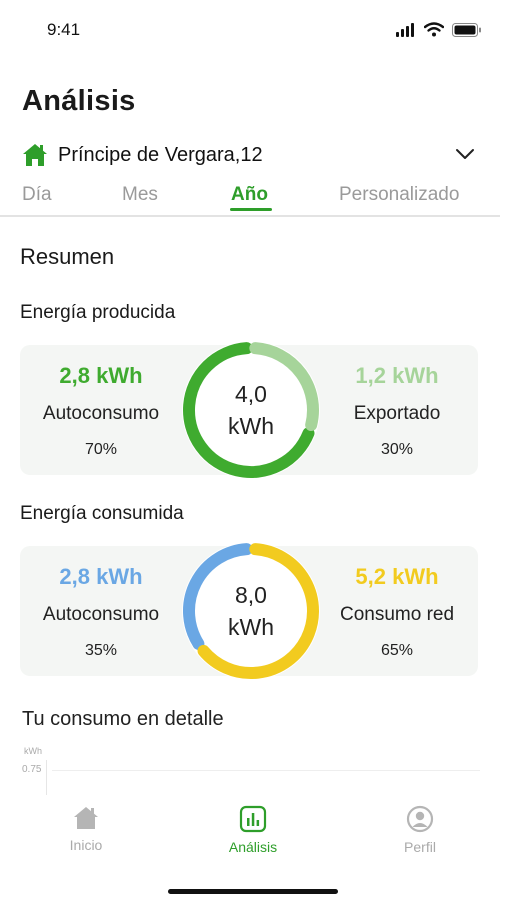  Describe the element at coordinates (251, 394) in the screenshot. I see `produced-total-value: 4,0` at that location.